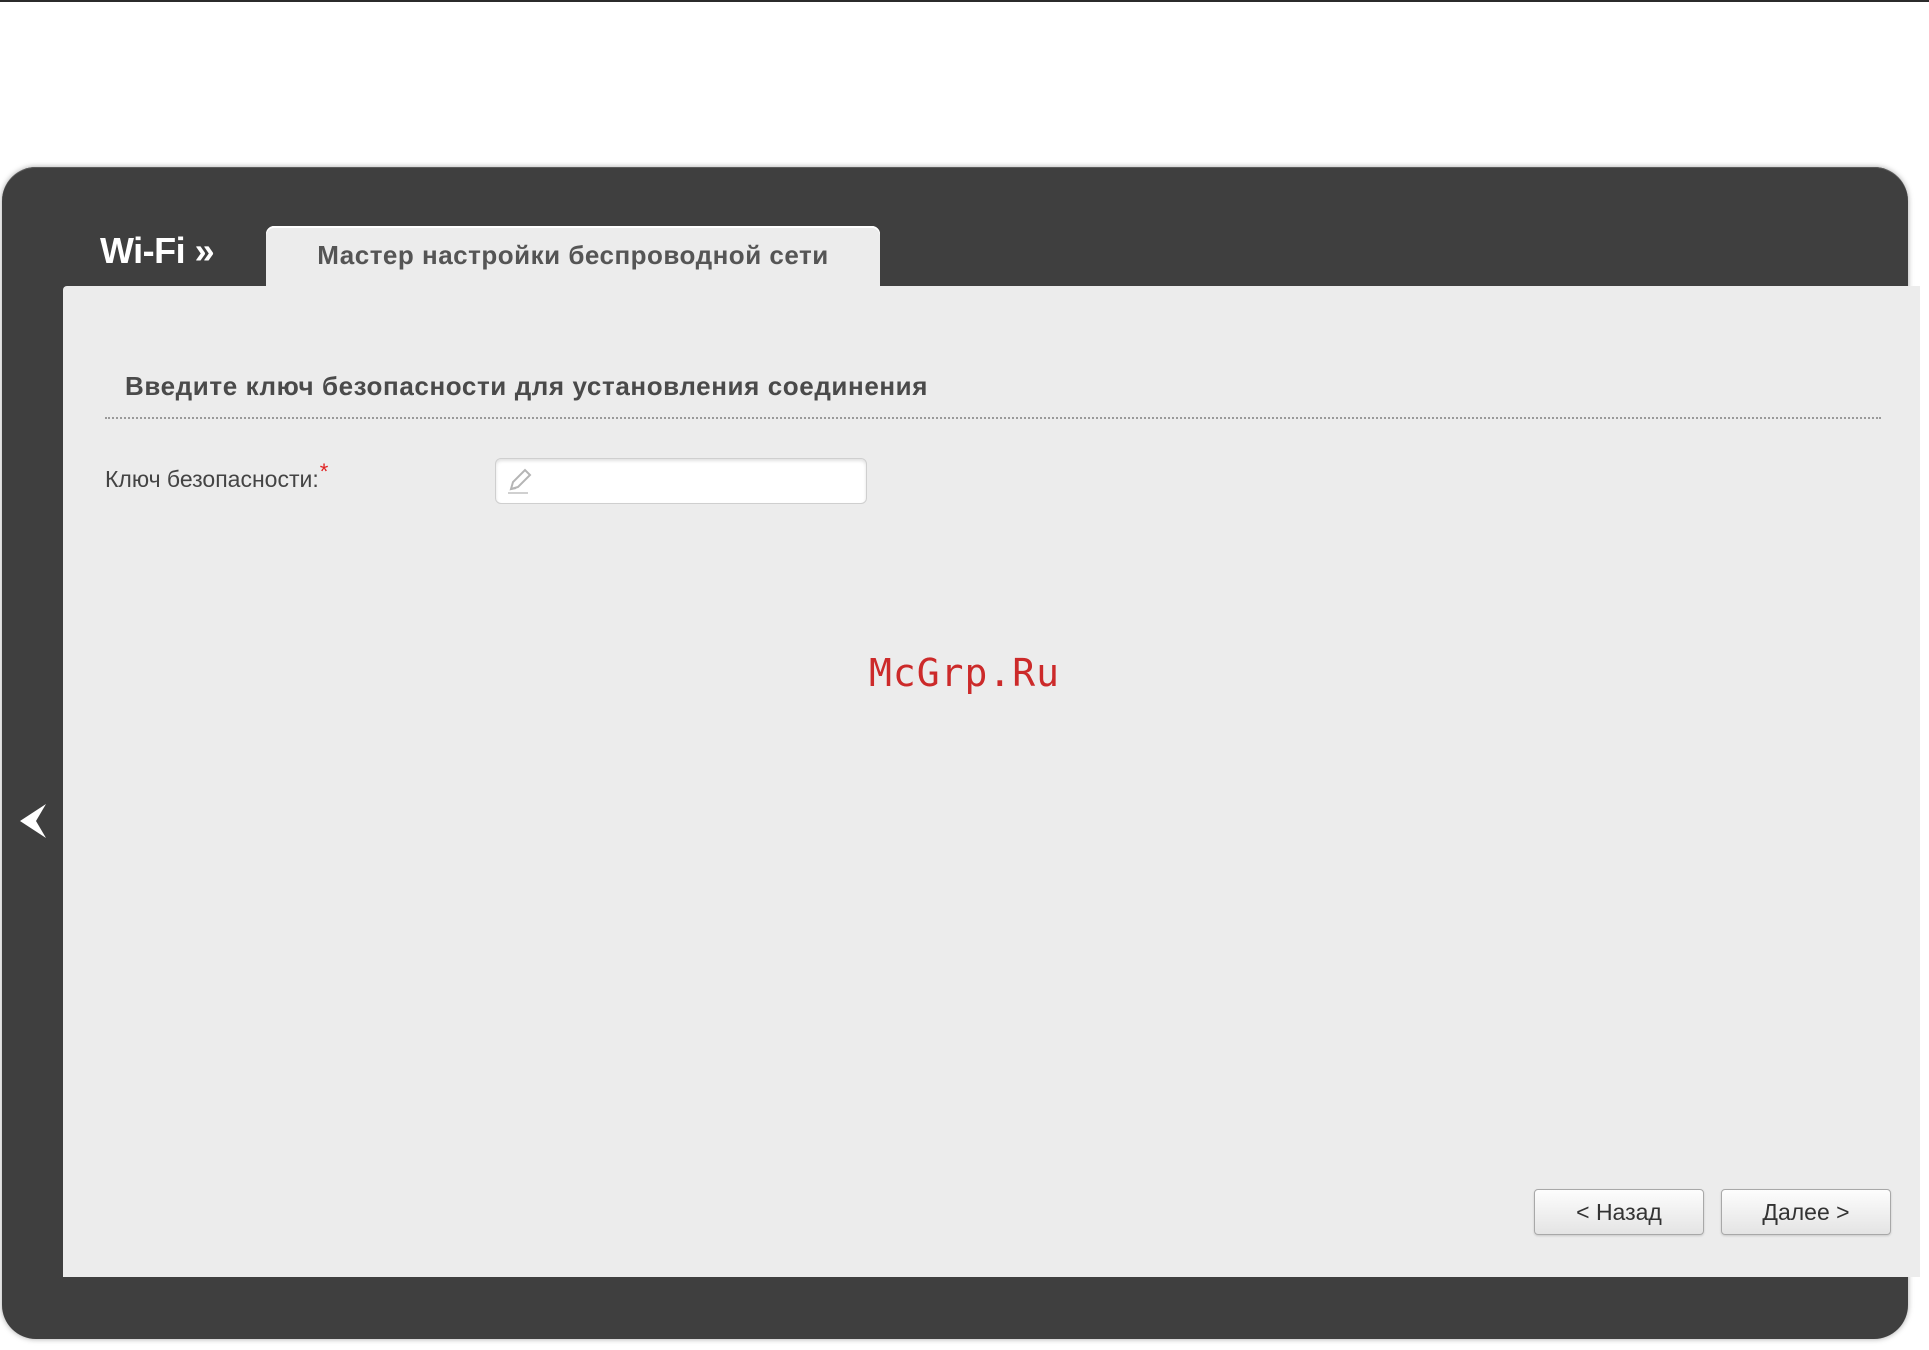 This screenshot has width=1929, height=1350. I want to click on tab-label: Мастер настройки беспроводной сети, so click(573, 255).